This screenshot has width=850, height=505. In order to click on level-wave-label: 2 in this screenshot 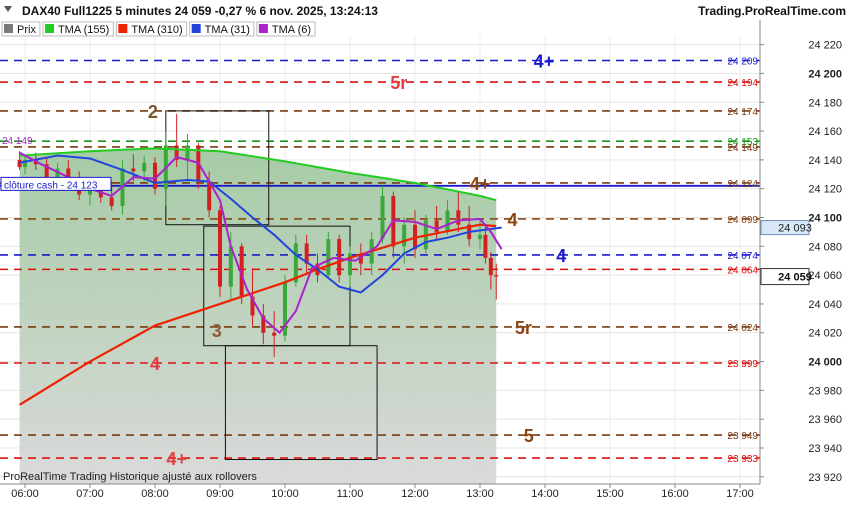, I will do `click(153, 112)`.